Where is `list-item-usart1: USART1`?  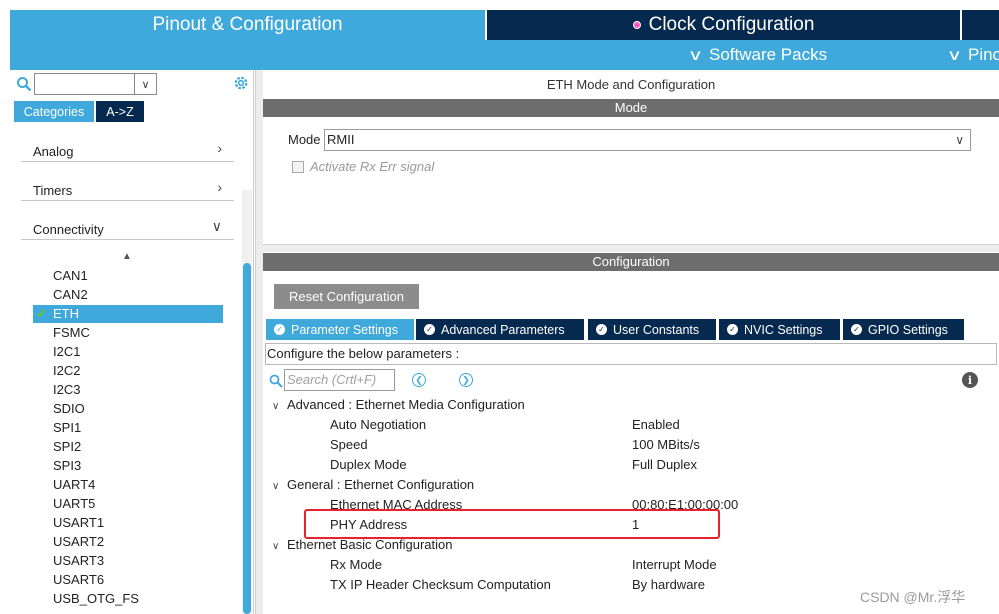 list-item-usart1: USART1 is located at coordinates (128, 523).